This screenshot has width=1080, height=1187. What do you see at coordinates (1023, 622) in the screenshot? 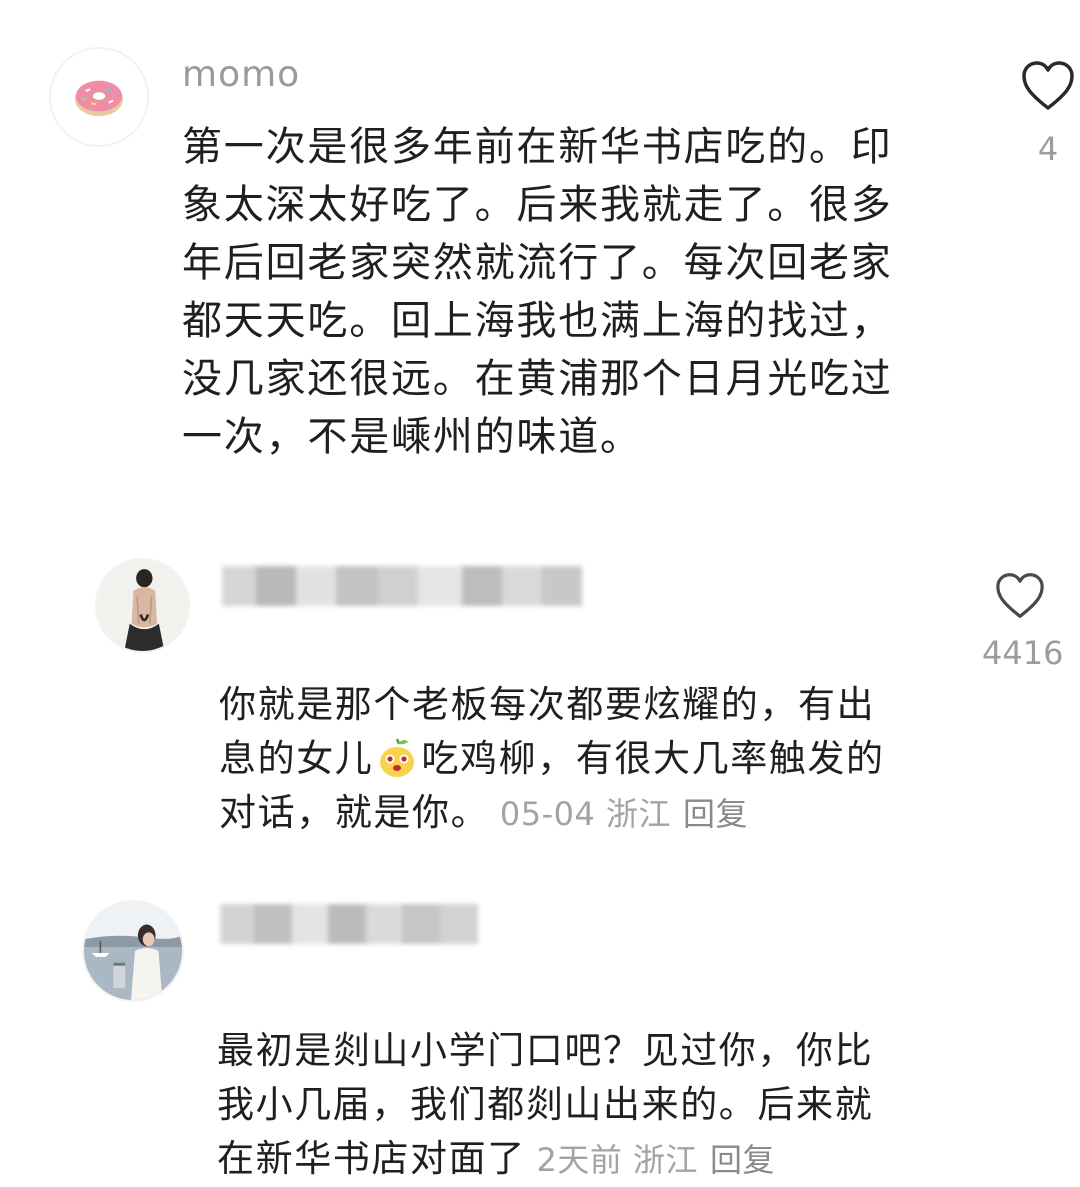
I see `like-button: 4416` at bounding box center [1023, 622].